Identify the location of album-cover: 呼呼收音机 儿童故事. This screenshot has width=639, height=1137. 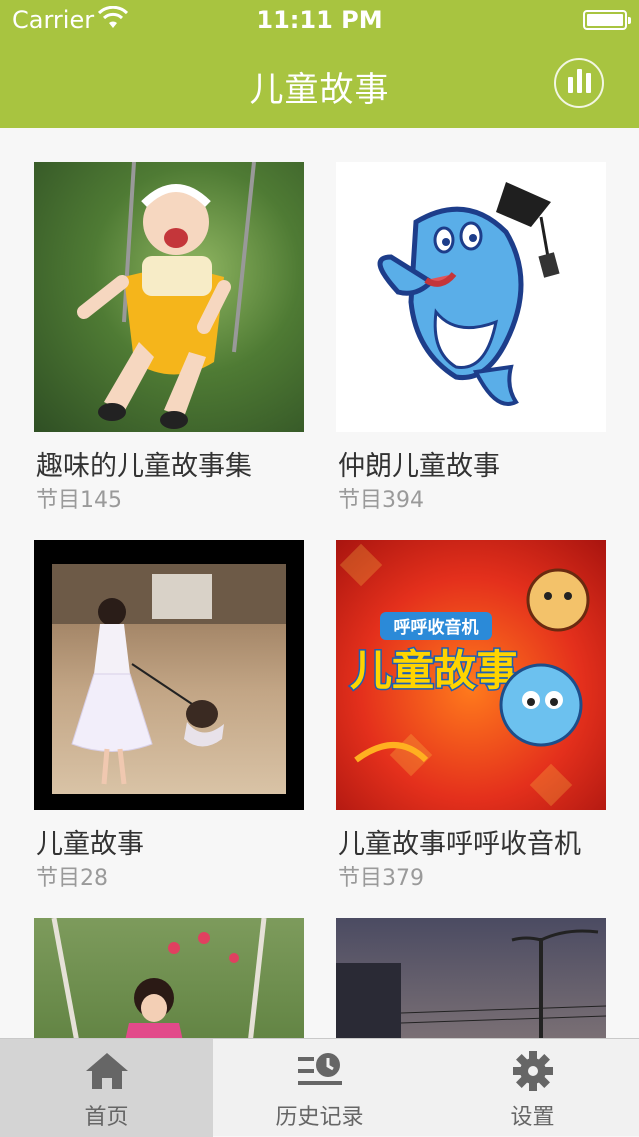
(471, 675).